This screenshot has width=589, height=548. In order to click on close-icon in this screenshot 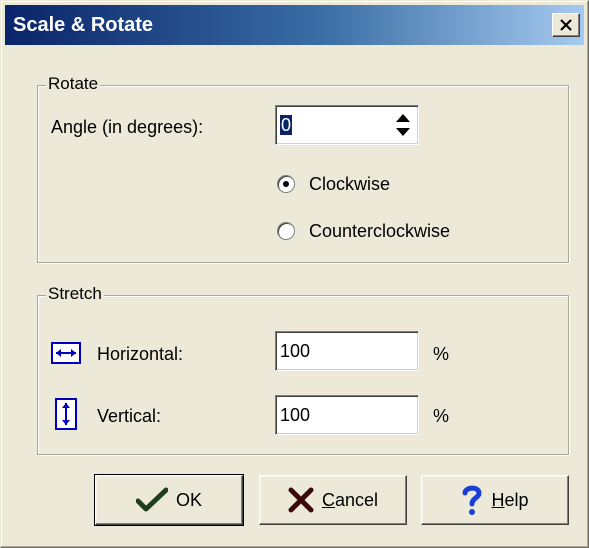, I will do `click(566, 25)`.